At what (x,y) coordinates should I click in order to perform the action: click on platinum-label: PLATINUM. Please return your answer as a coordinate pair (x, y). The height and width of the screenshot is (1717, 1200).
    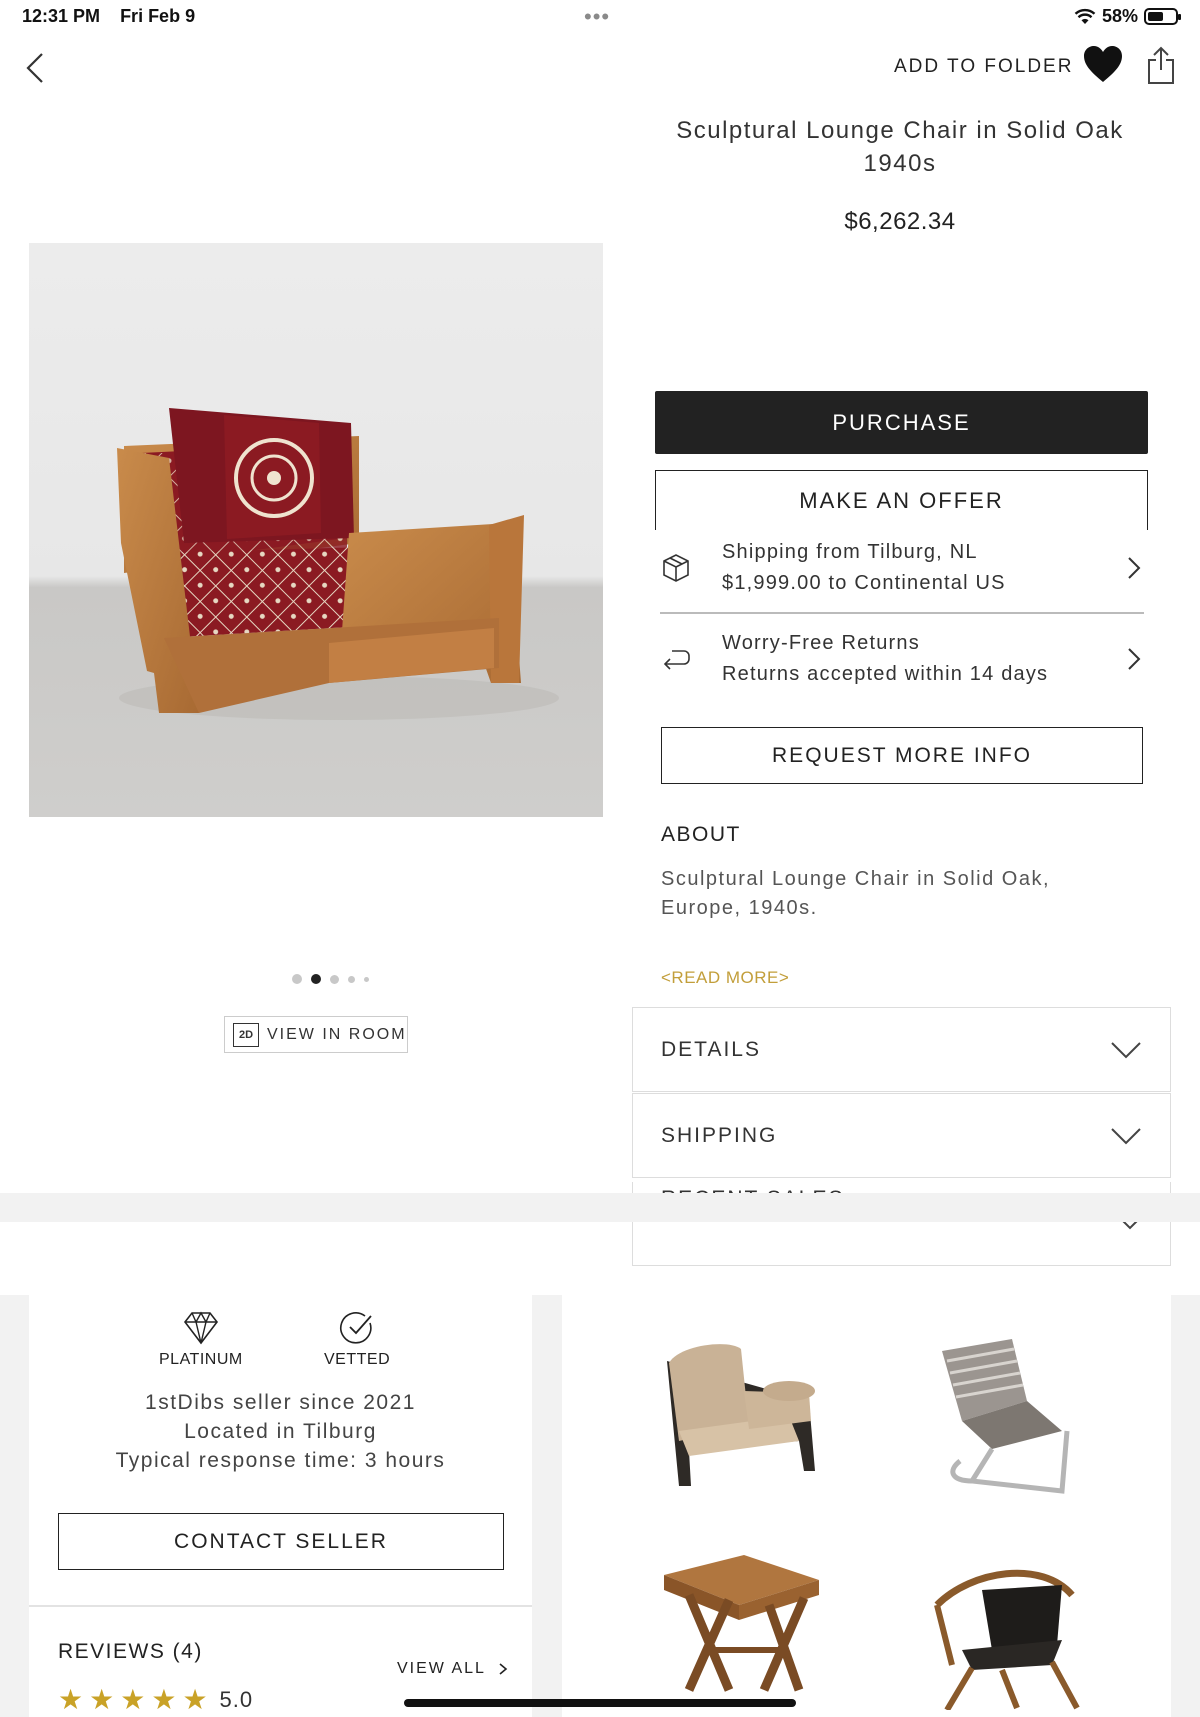
    Looking at the image, I should click on (201, 1359).